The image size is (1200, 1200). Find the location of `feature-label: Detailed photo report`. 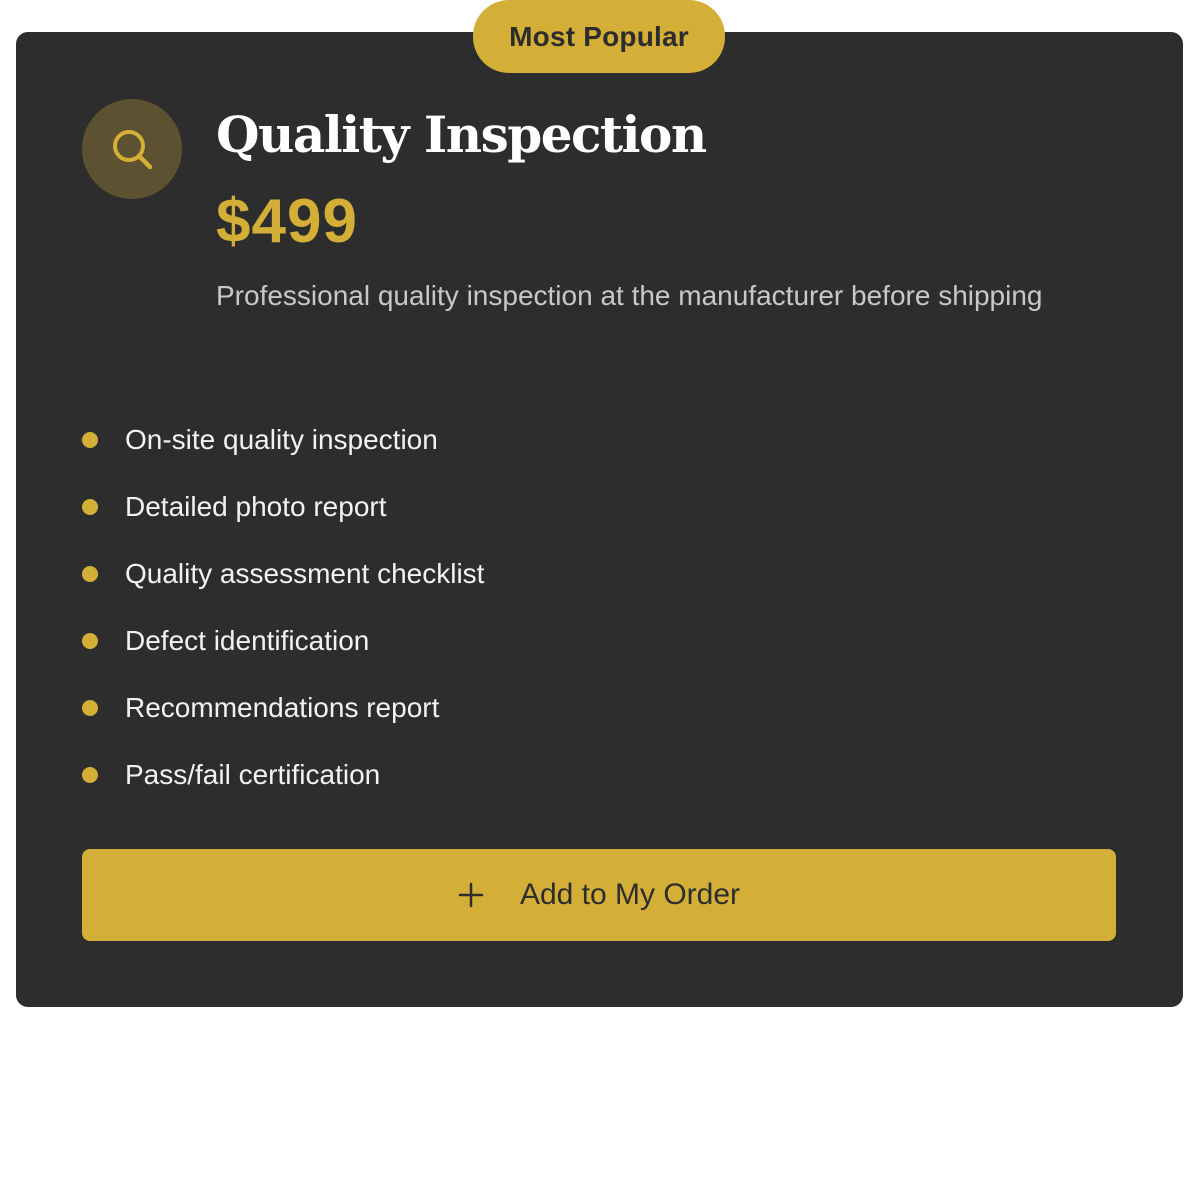

feature-label: Detailed photo report is located at coordinates (256, 506).